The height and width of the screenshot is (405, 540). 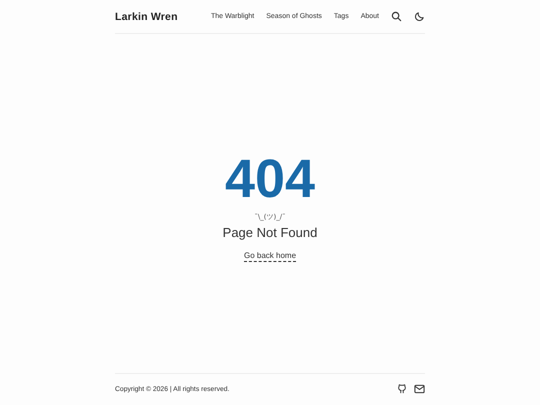 What do you see at coordinates (270, 232) in the screenshot?
I see `error-message: Page Not Found` at bounding box center [270, 232].